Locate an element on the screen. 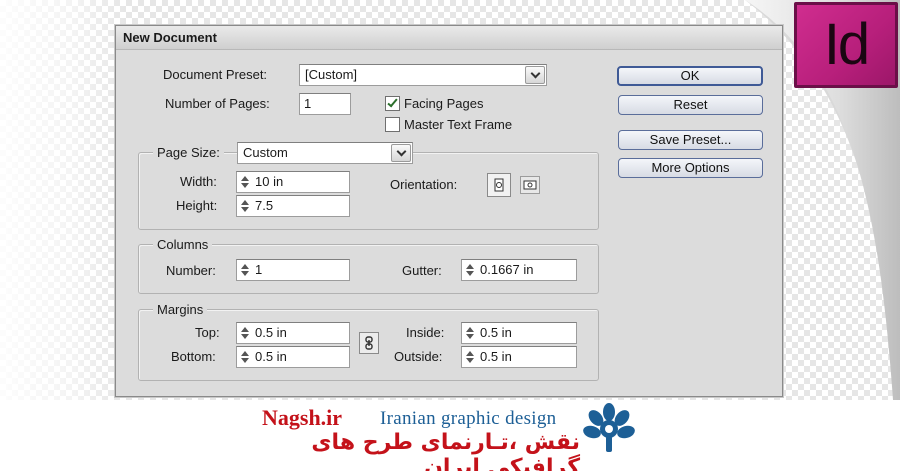 The image size is (900, 471). more-options-button: More Options is located at coordinates (690, 168).